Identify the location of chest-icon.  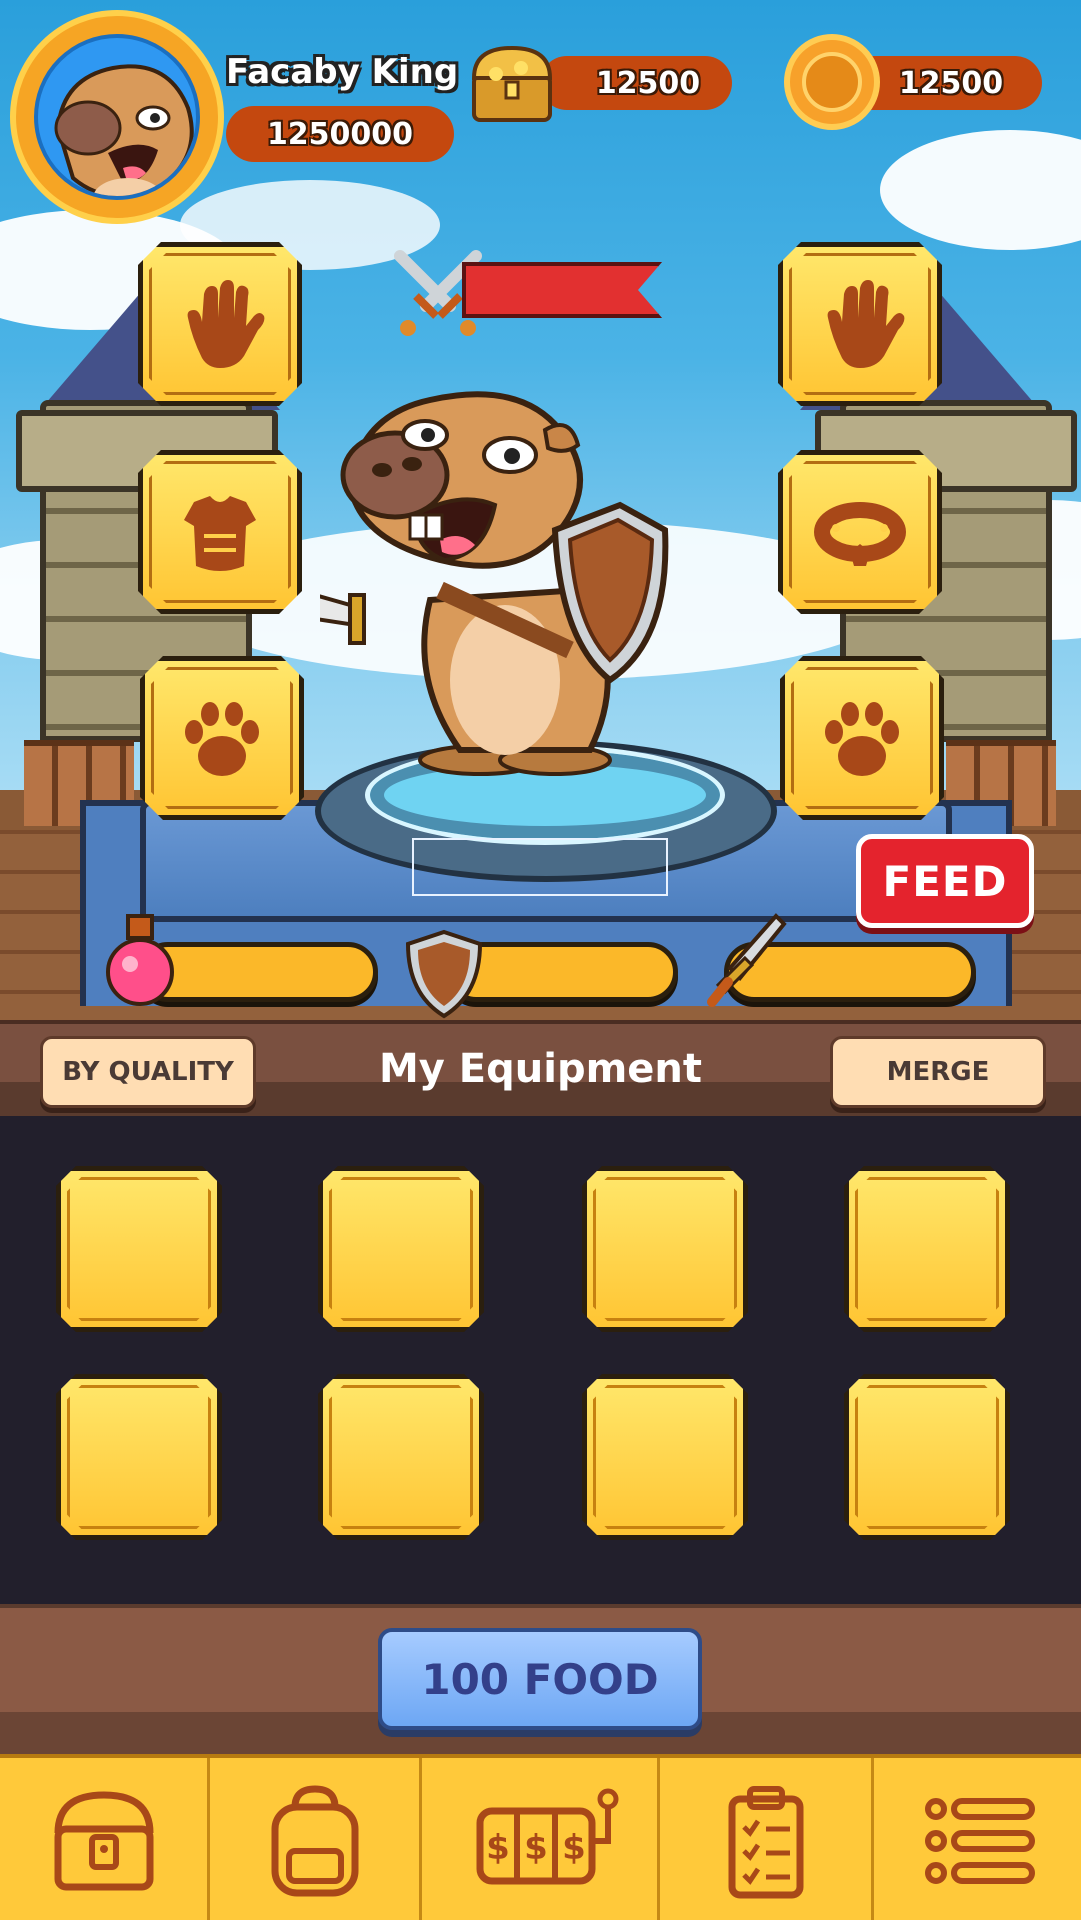
(103, 1841).